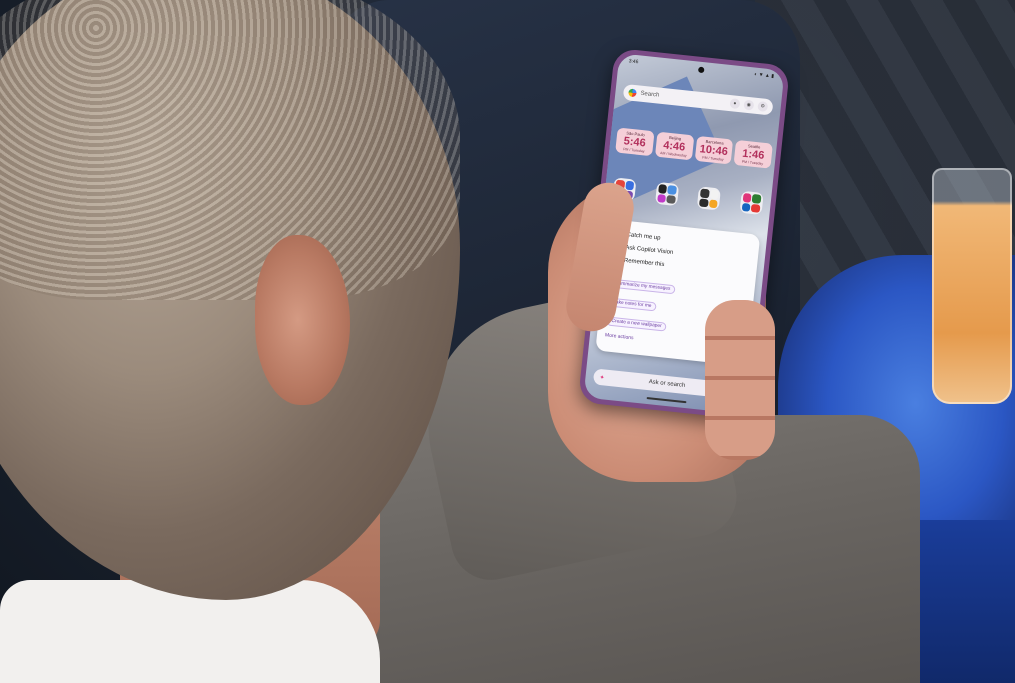  What do you see at coordinates (635, 142) in the screenshot?
I see `clock-sao-paulo: São Paulo 5:46 PM / Tuesday` at bounding box center [635, 142].